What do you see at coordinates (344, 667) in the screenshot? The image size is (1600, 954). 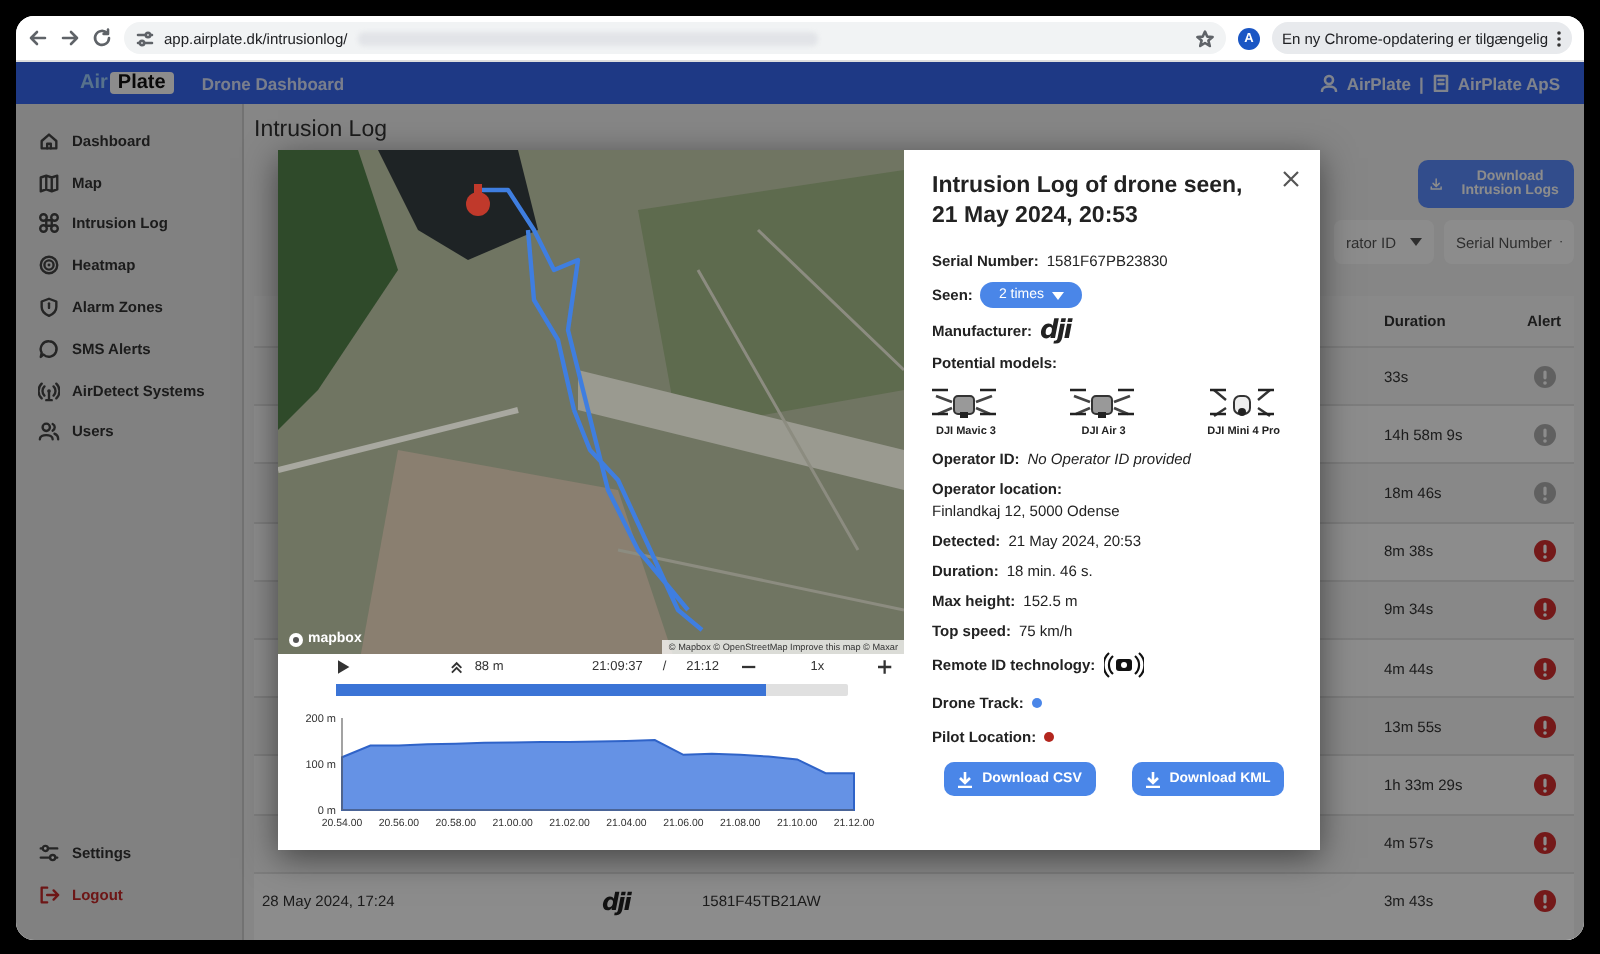 I see `play-icon` at bounding box center [344, 667].